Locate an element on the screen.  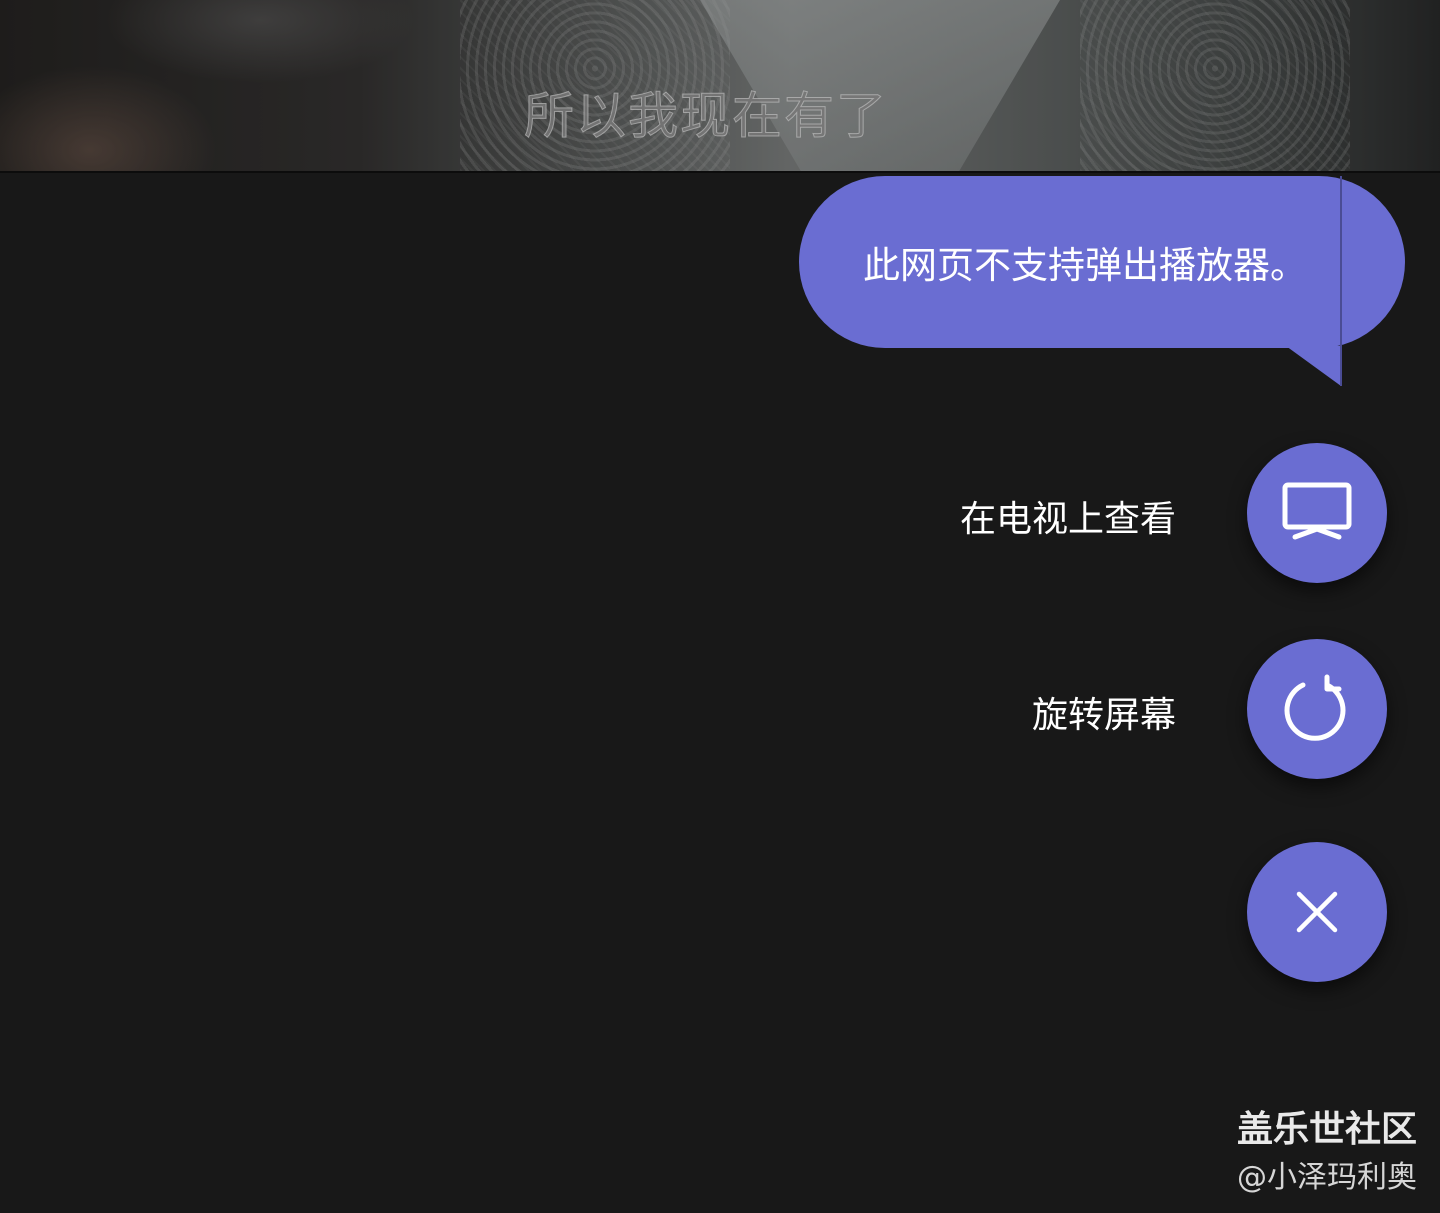
watermark-user: @小泽玛利奥 is located at coordinates (1327, 1177).